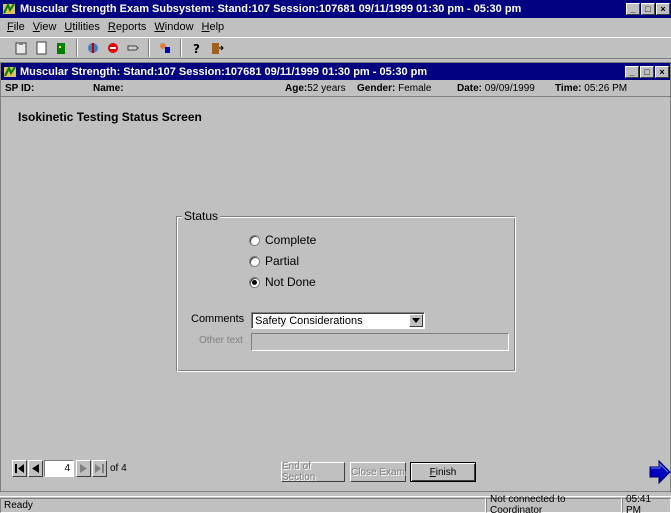 The width and height of the screenshot is (671, 513). I want to click on age-field: Age:52 years, so click(315, 88).